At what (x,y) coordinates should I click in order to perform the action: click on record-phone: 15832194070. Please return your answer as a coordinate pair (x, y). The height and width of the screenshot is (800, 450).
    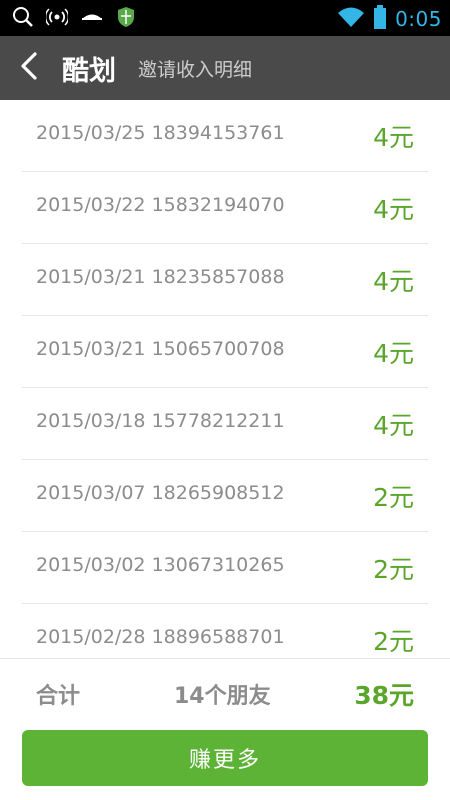
    Looking at the image, I should click on (218, 205).